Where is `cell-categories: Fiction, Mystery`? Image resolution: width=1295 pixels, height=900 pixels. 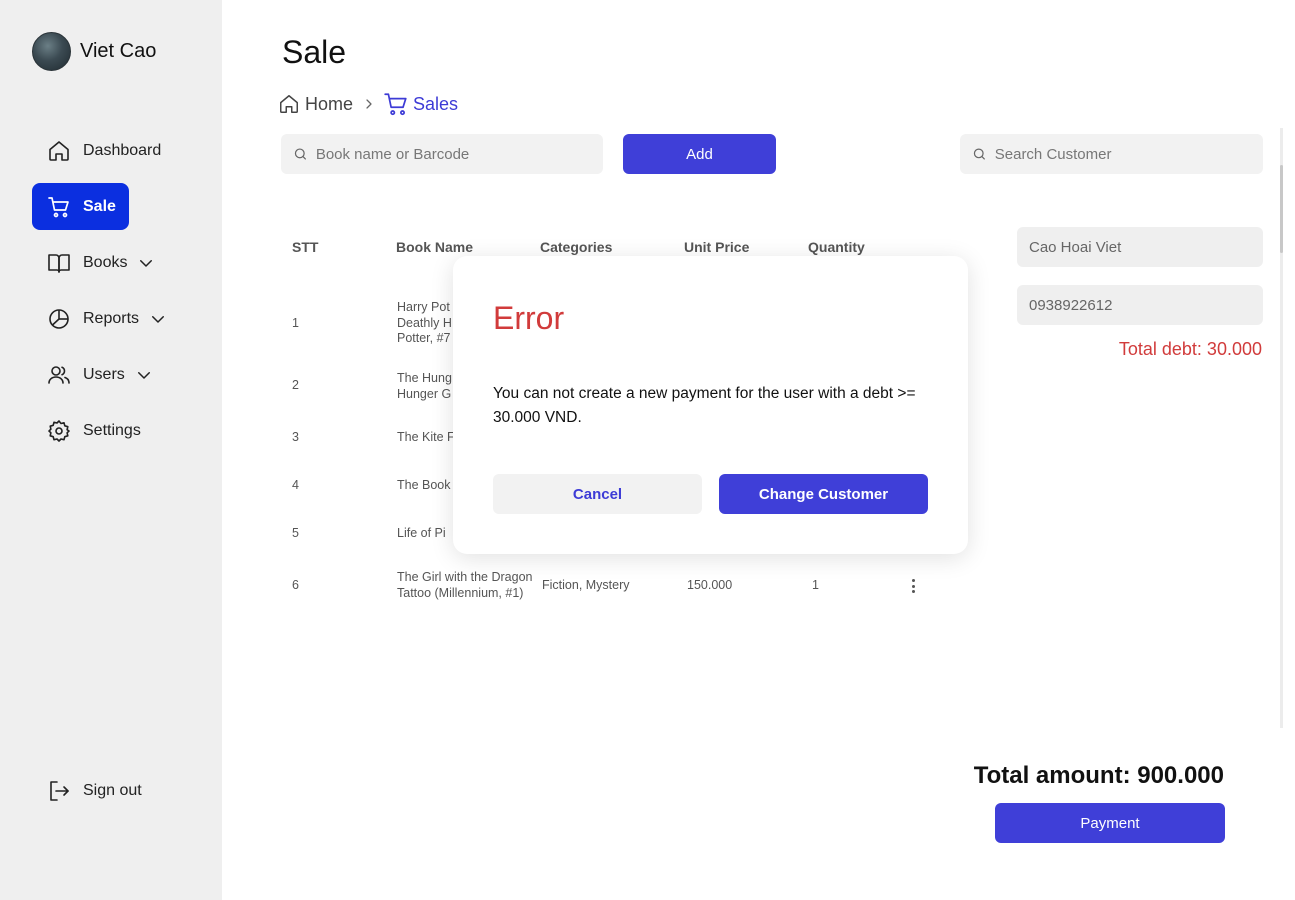 cell-categories: Fiction, Mystery is located at coordinates (586, 585).